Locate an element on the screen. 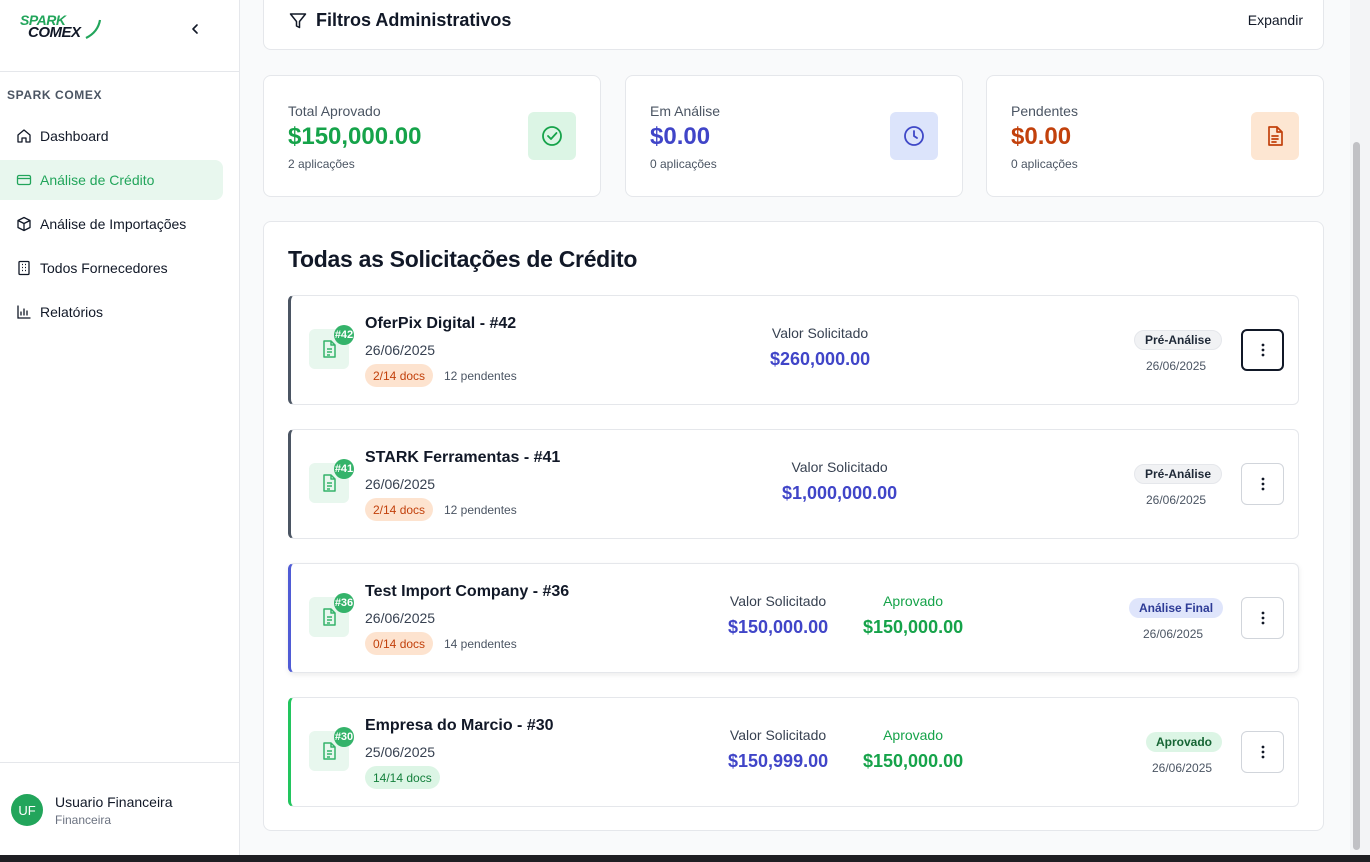 The width and height of the screenshot is (1370, 862). request-number-badge: #30 is located at coordinates (344, 737).